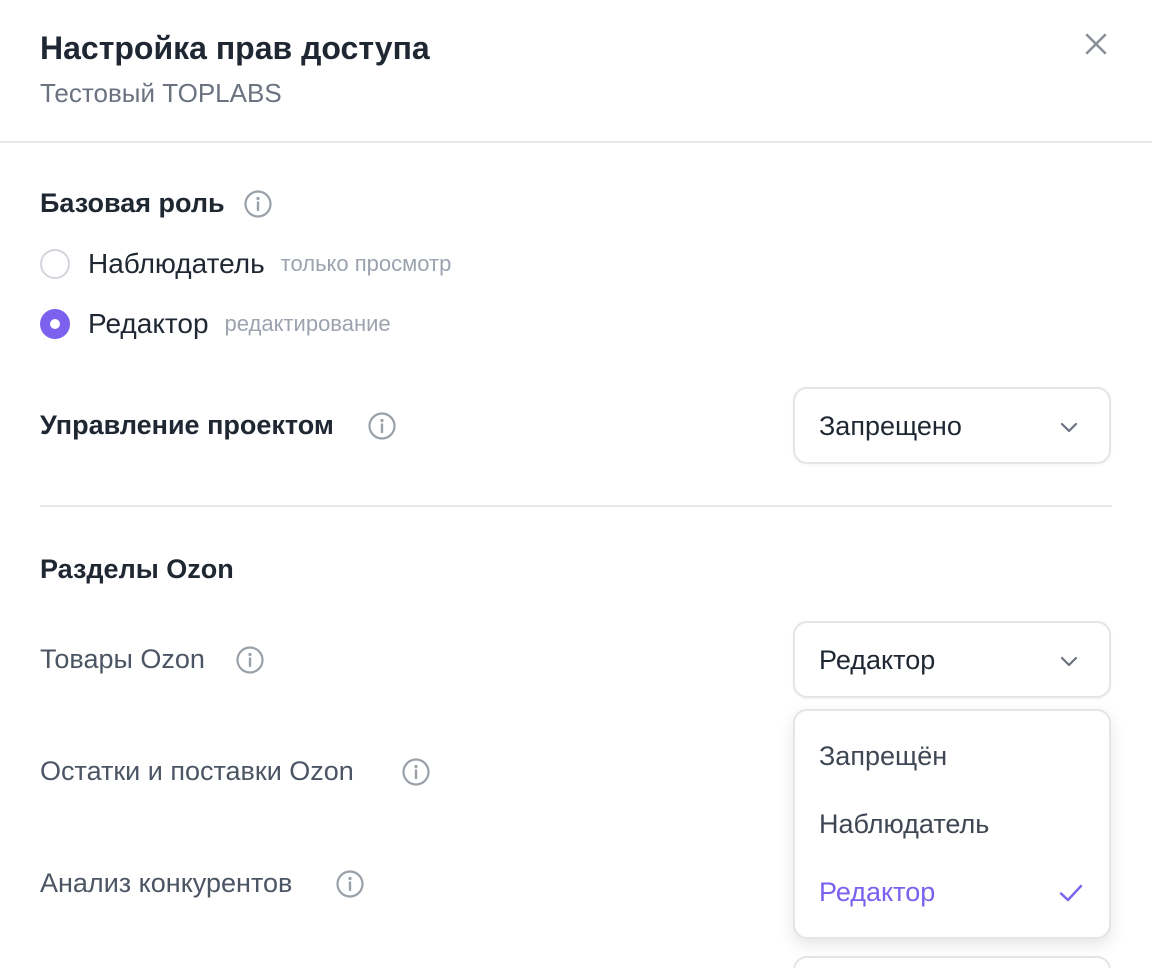  What do you see at coordinates (55, 324) in the screenshot?
I see `radio-editor-control` at bounding box center [55, 324].